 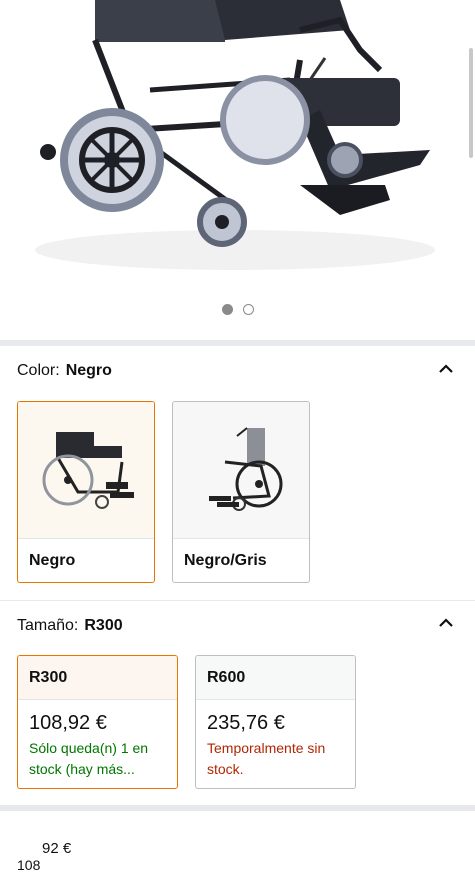 What do you see at coordinates (471, 103) in the screenshot?
I see `image-scrollbar` at bounding box center [471, 103].